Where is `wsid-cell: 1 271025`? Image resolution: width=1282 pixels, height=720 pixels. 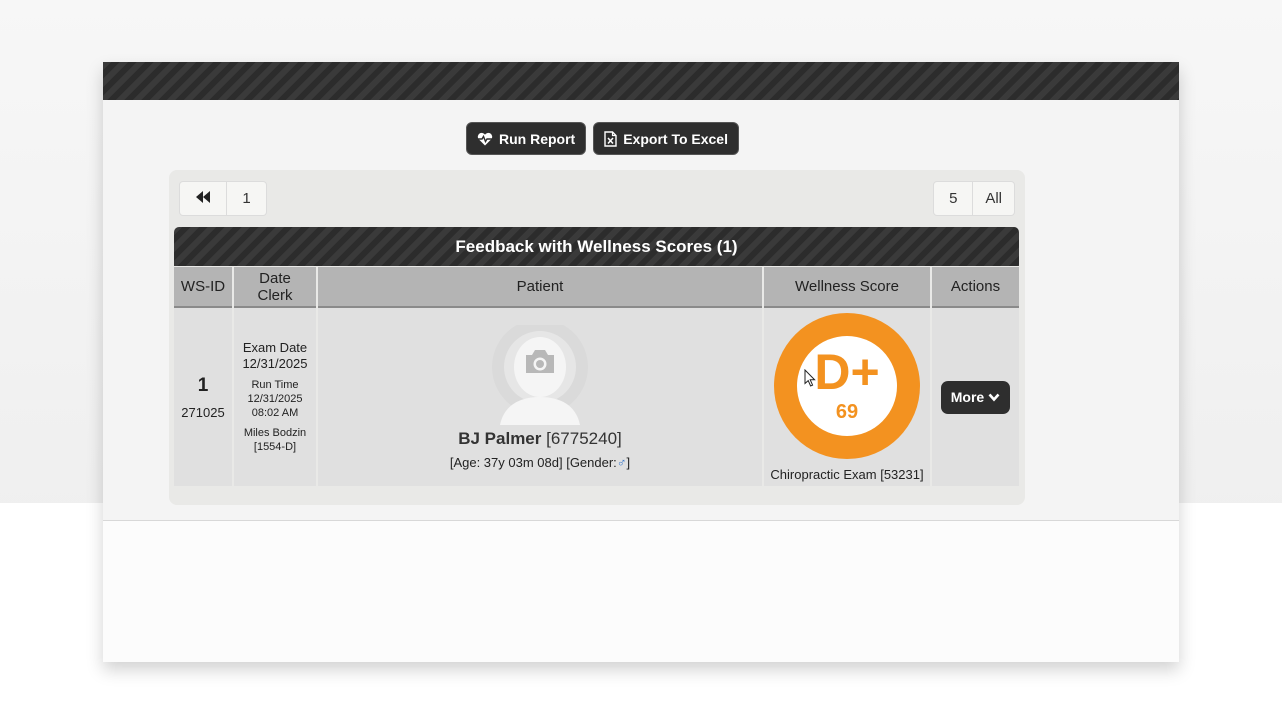 wsid-cell: 1 271025 is located at coordinates (203, 397).